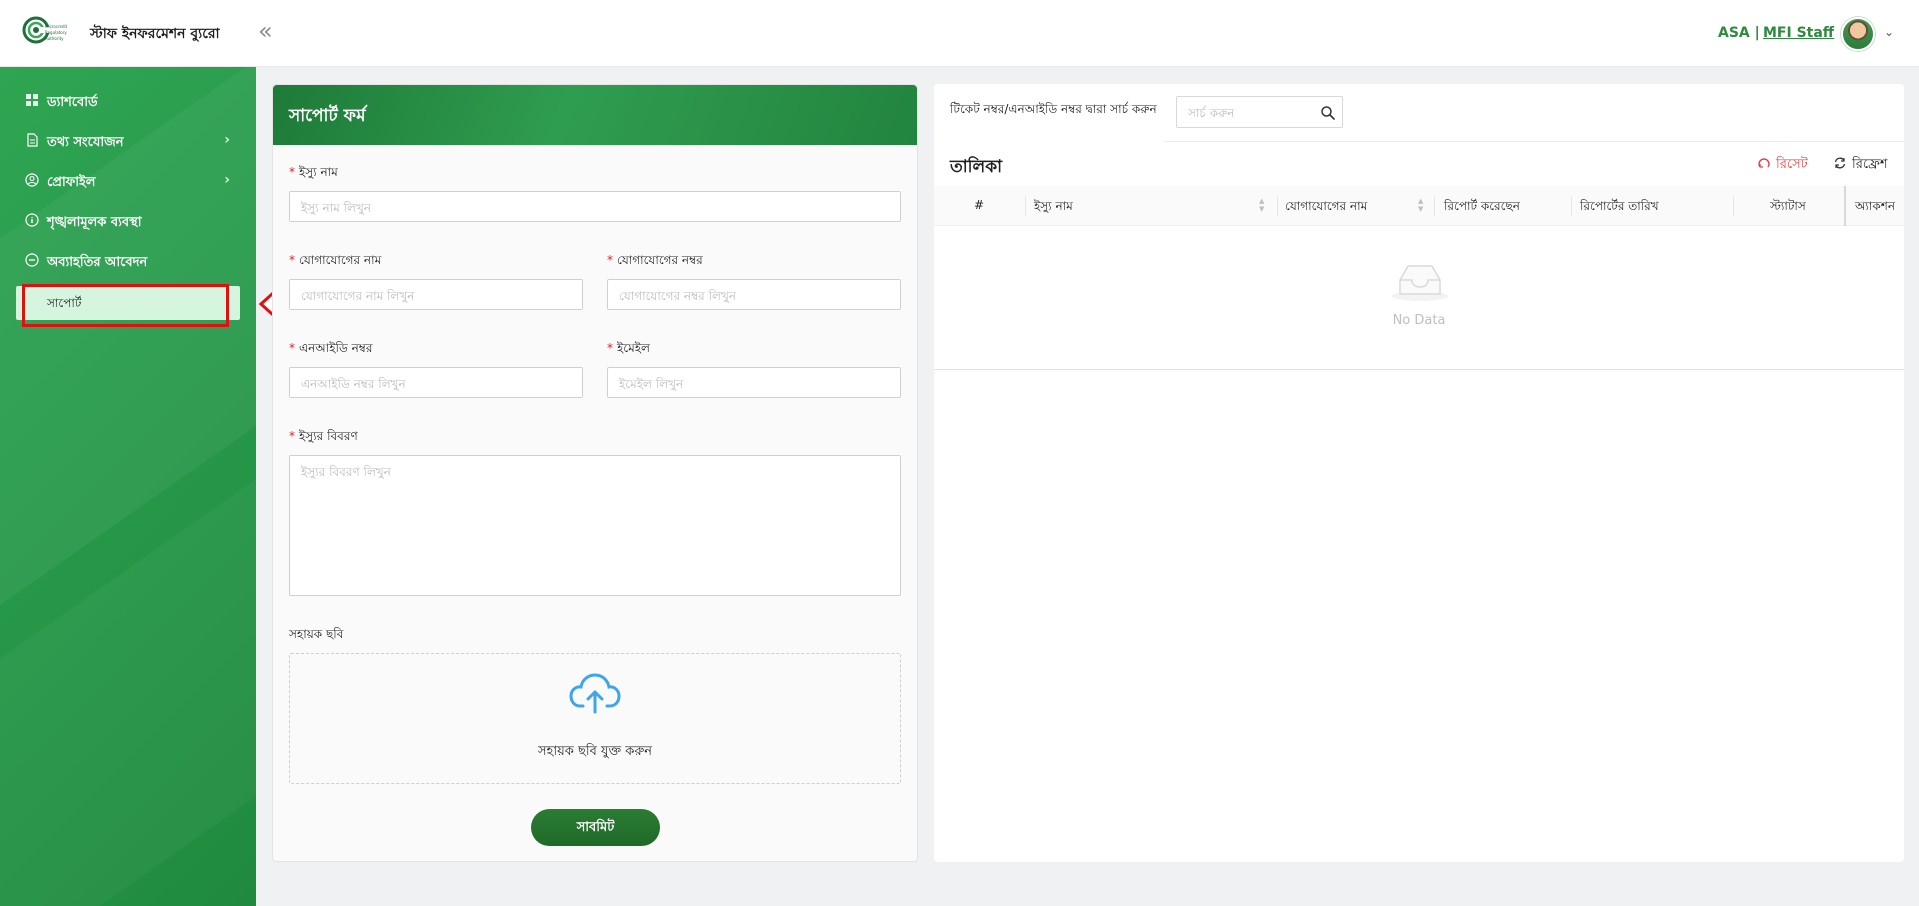 The height and width of the screenshot is (906, 1919). What do you see at coordinates (1788, 206) in the screenshot?
I see `column-header-status: স্ট্যাটাস` at bounding box center [1788, 206].